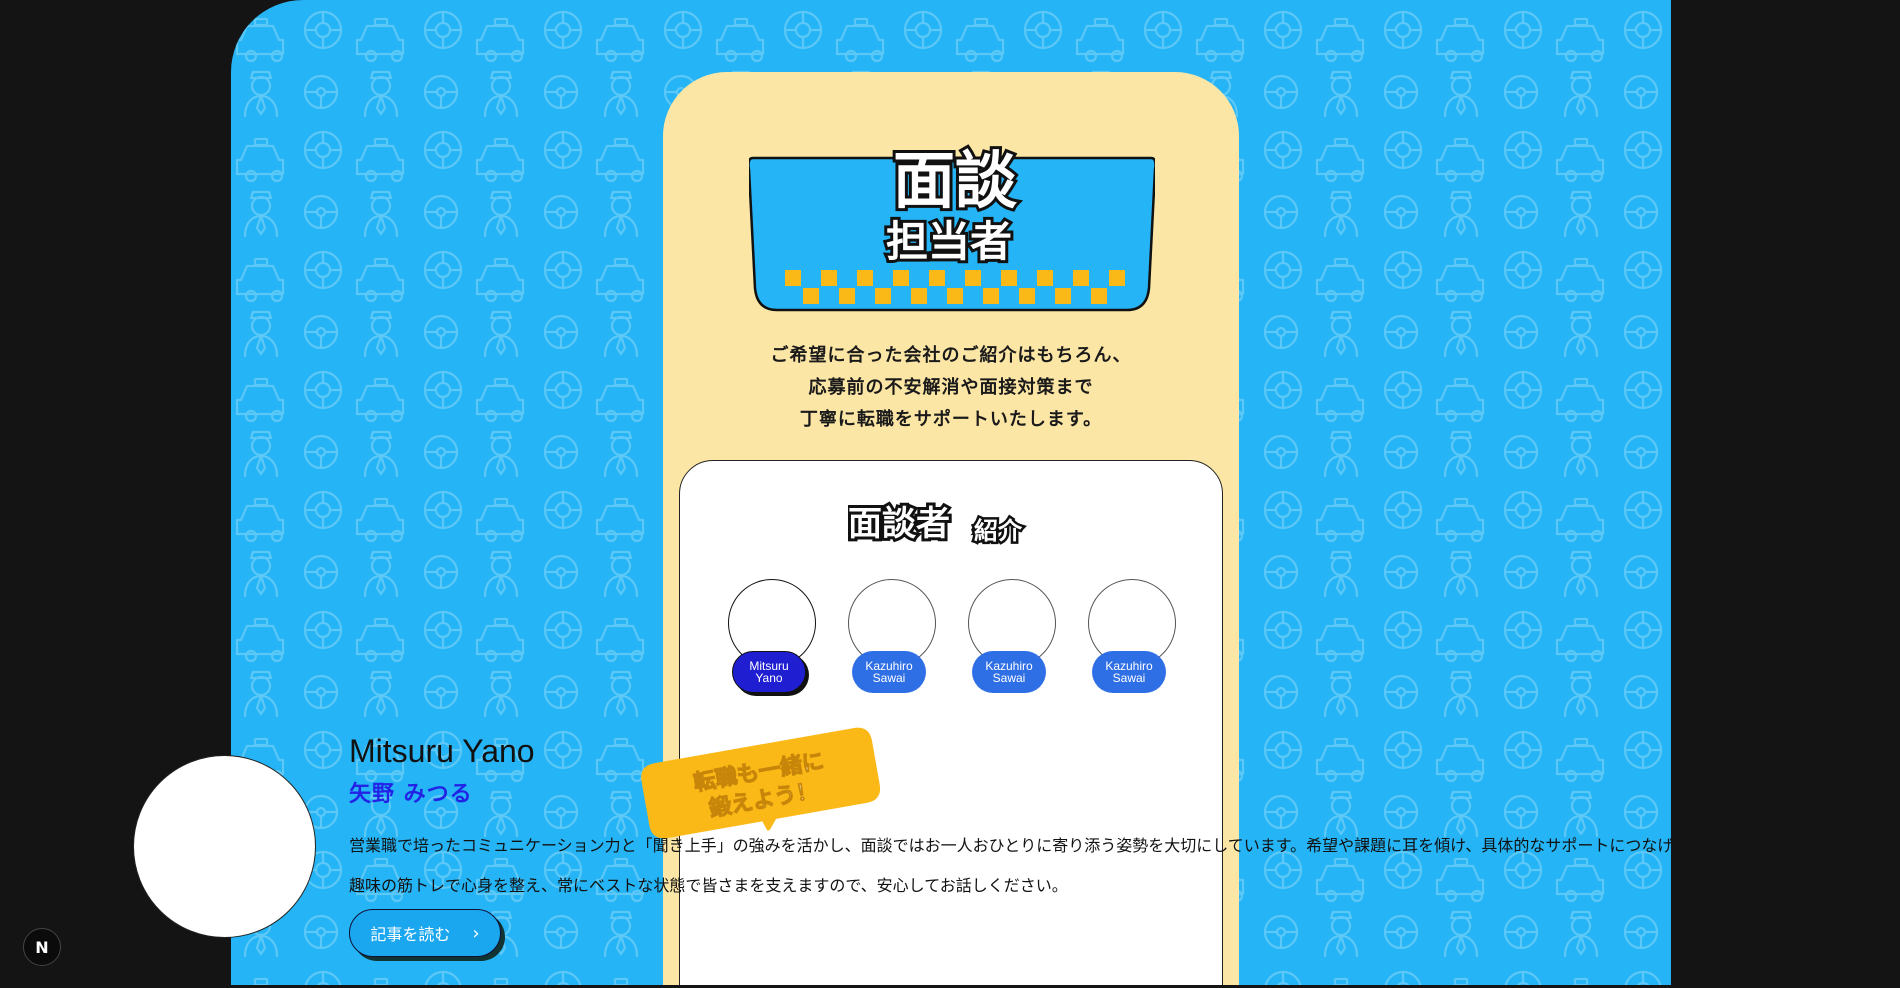  I want to click on banner-title-line2: 担当者, so click(949, 241).